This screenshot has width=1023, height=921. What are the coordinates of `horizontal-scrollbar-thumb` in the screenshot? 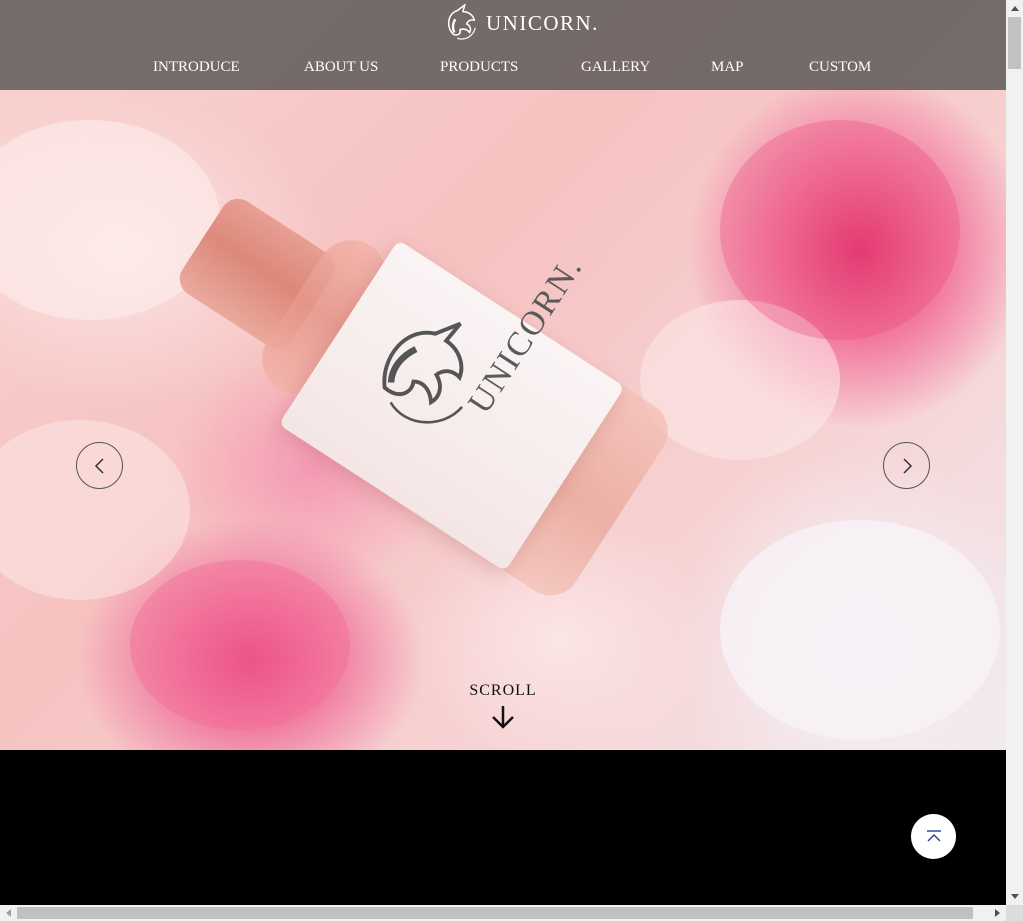 It's located at (495, 913).